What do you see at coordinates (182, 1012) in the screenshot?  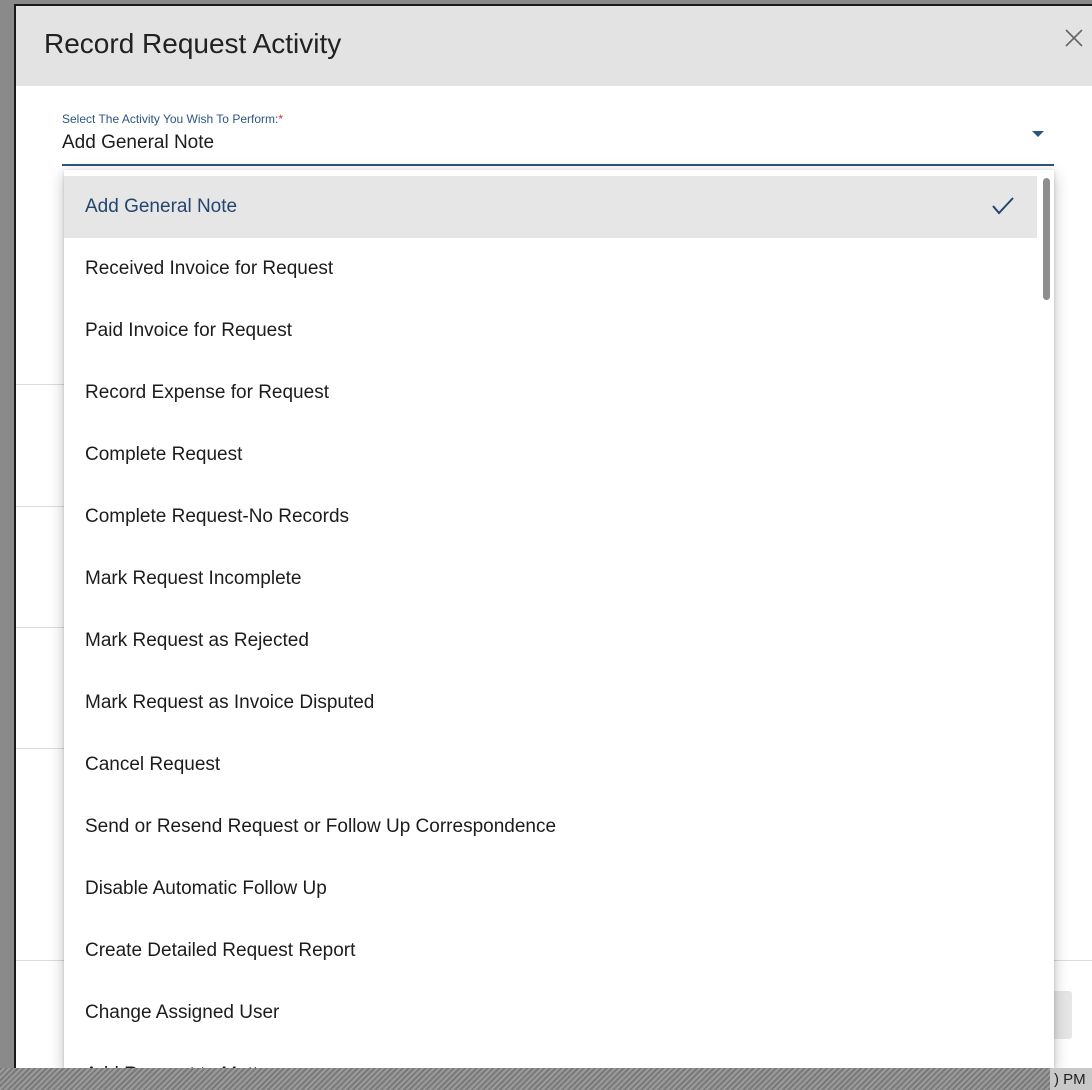 I see `activity-option-label: Change Assigned User` at bounding box center [182, 1012].